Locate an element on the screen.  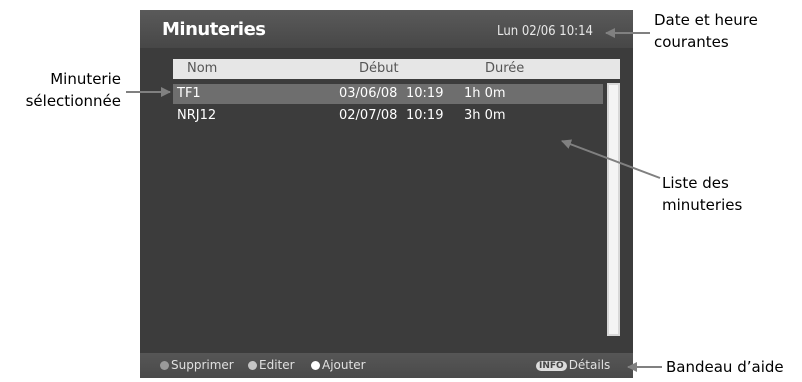
callout-timer-list-line1: Liste des is located at coordinates (695, 183).